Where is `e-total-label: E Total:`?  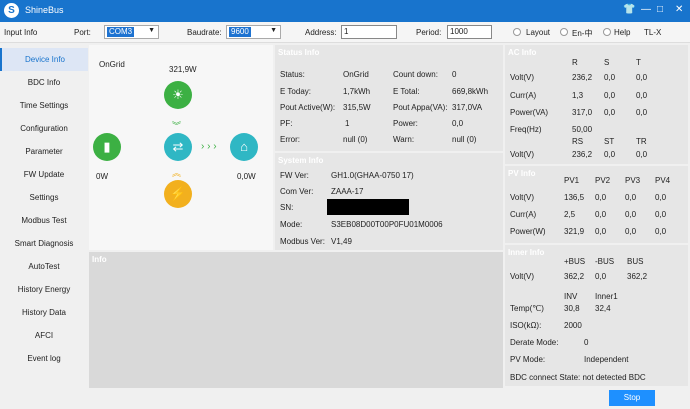
e-total-label: E Total: is located at coordinates (406, 91).